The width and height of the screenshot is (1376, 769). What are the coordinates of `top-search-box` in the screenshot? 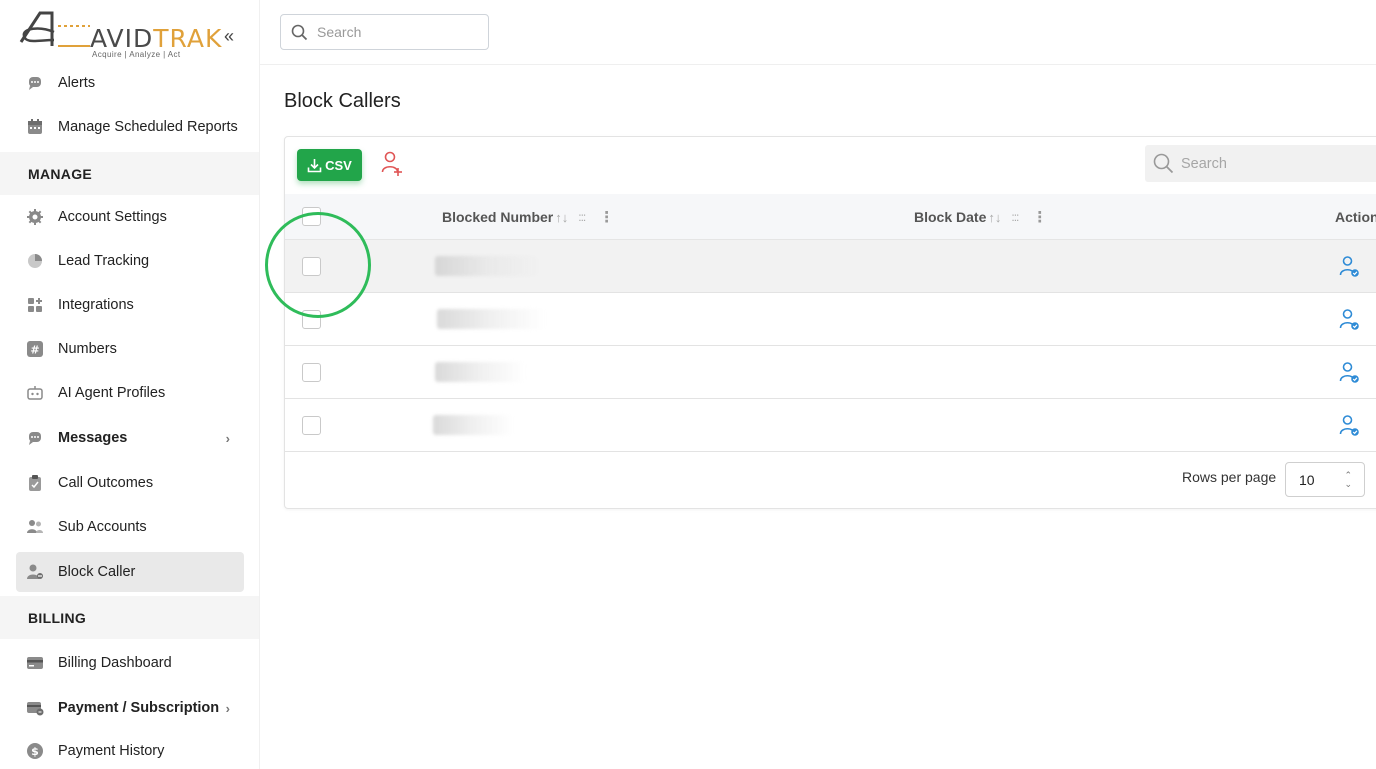 It's located at (384, 32).